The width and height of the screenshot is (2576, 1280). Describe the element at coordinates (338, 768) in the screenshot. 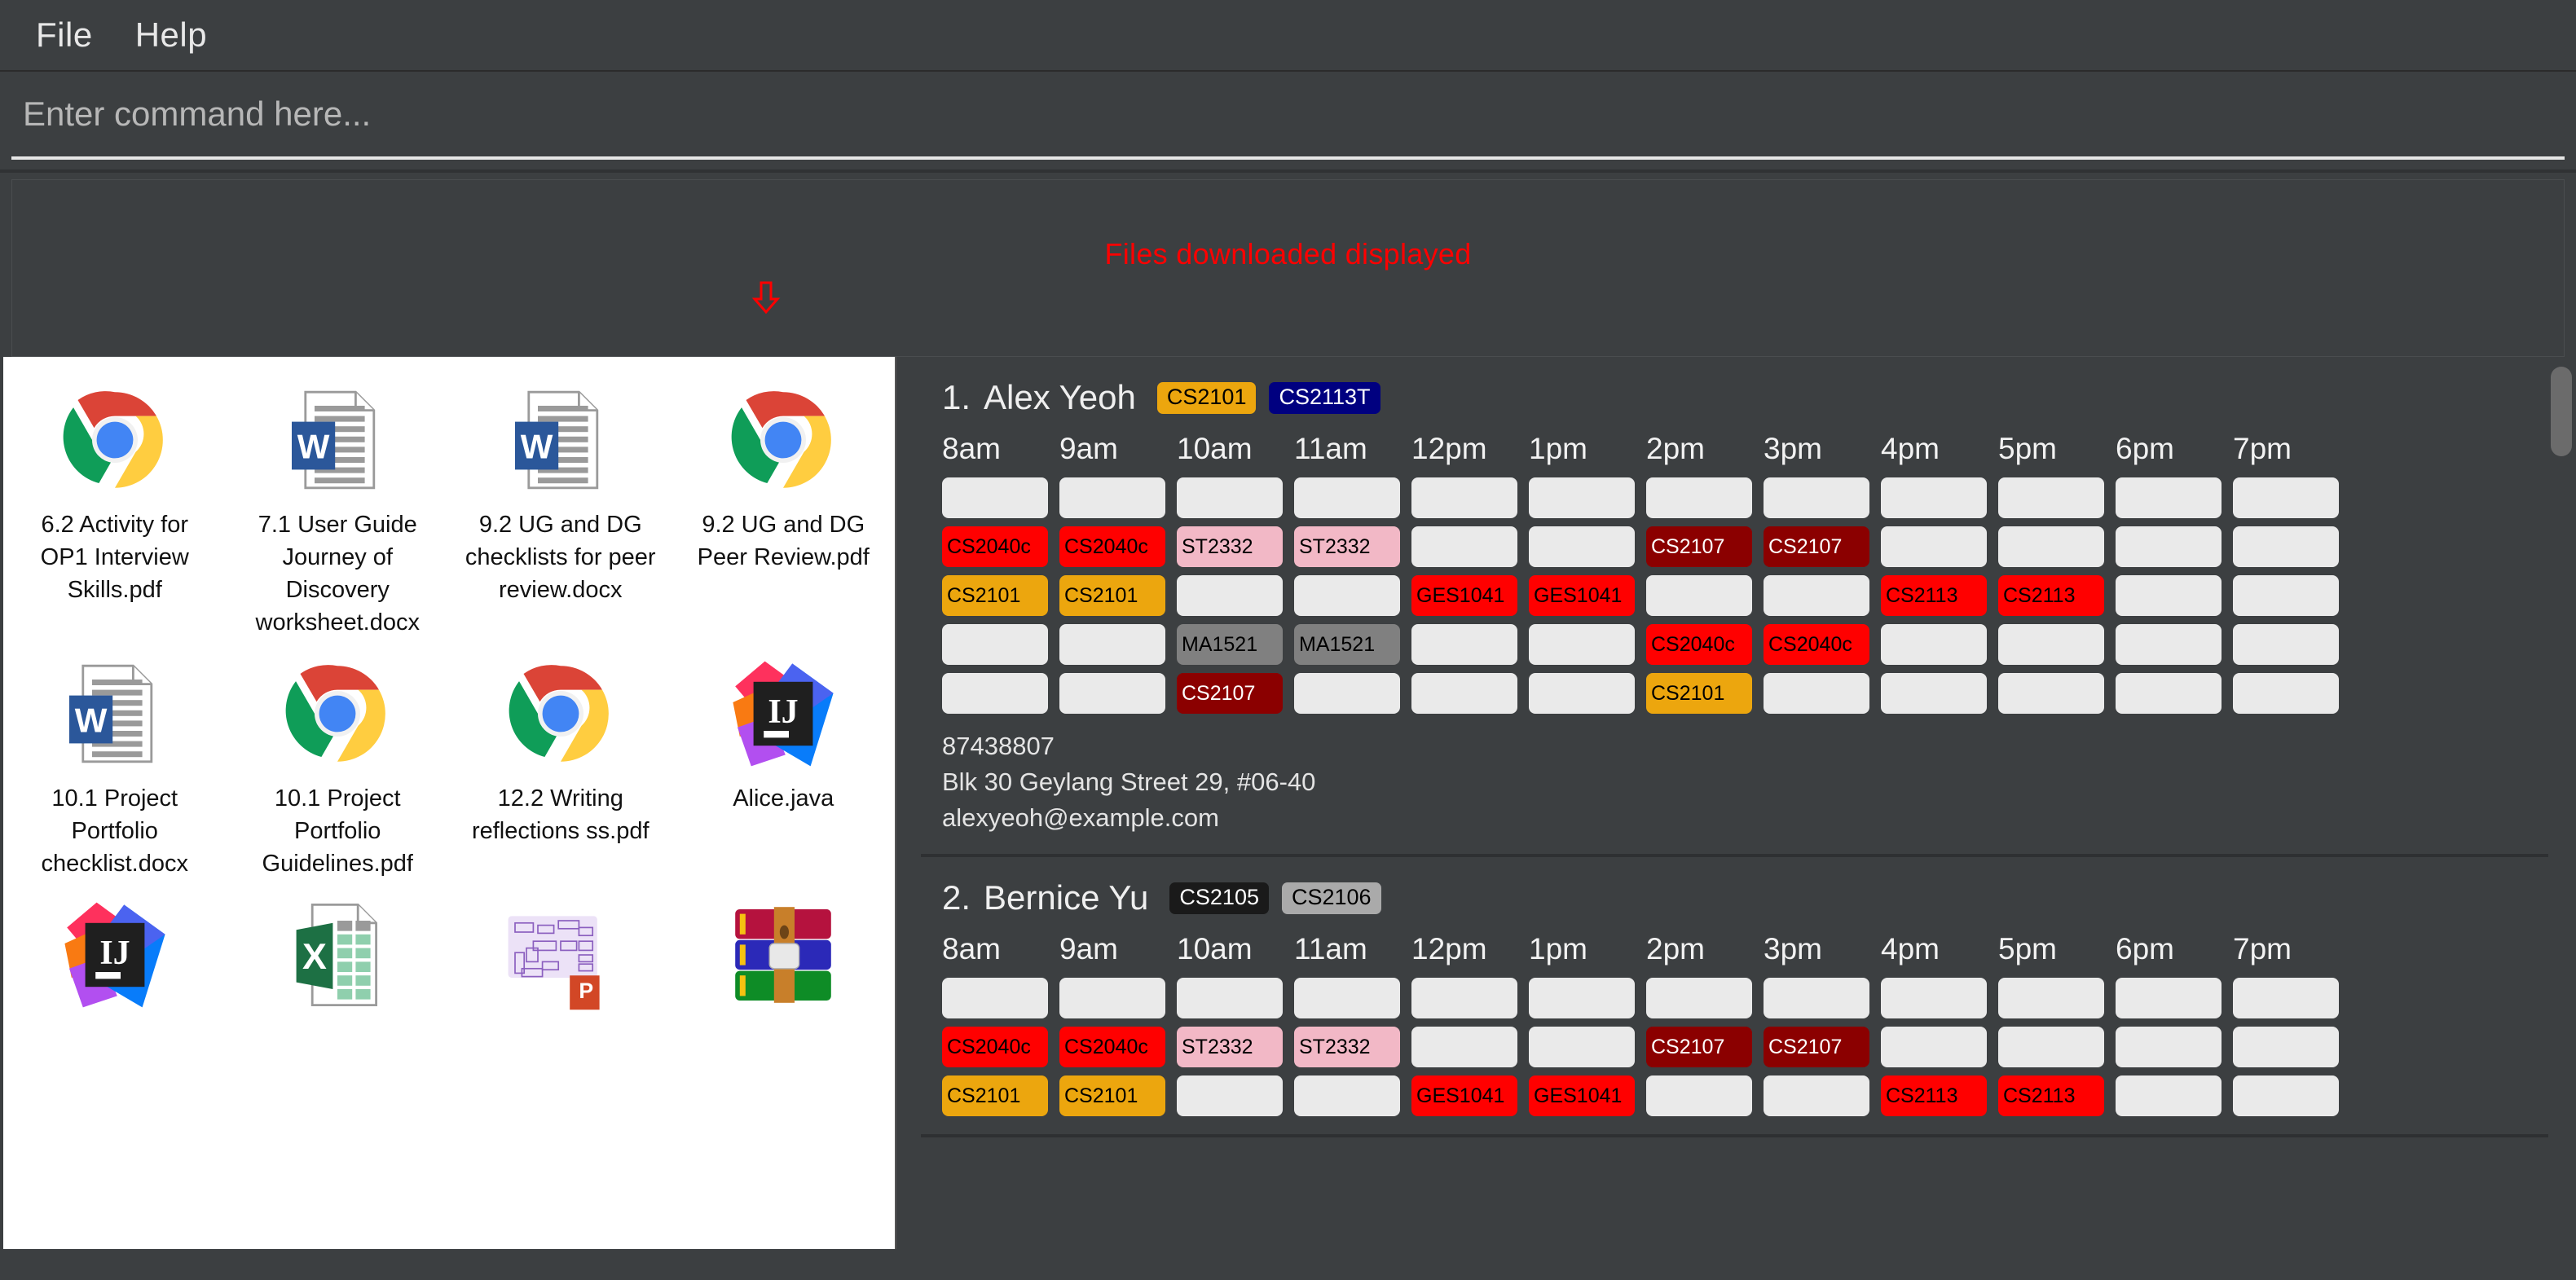

I see `file-item: 10.1 Project Portfolio Guidelines.pdf` at that location.